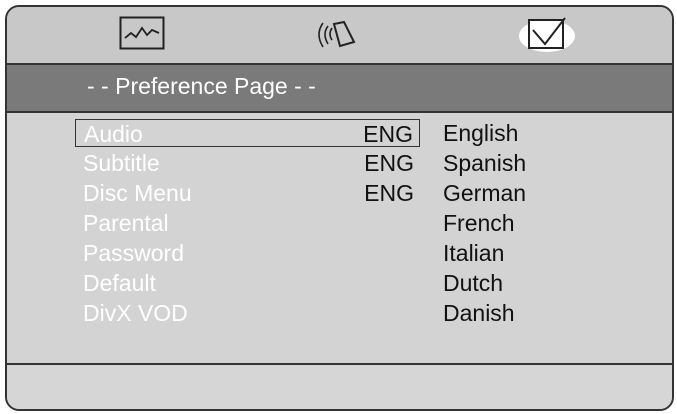 The width and height of the screenshot is (677, 414). I want to click on menu-item-label: DivX VOD, so click(135, 313).